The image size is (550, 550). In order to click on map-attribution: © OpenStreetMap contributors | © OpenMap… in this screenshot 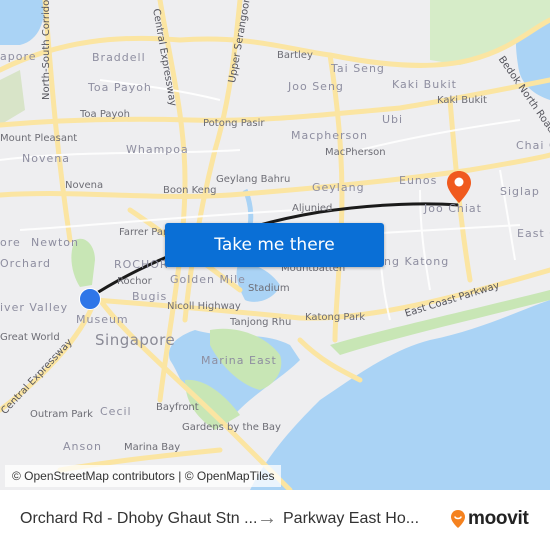, I will do `click(143, 476)`.